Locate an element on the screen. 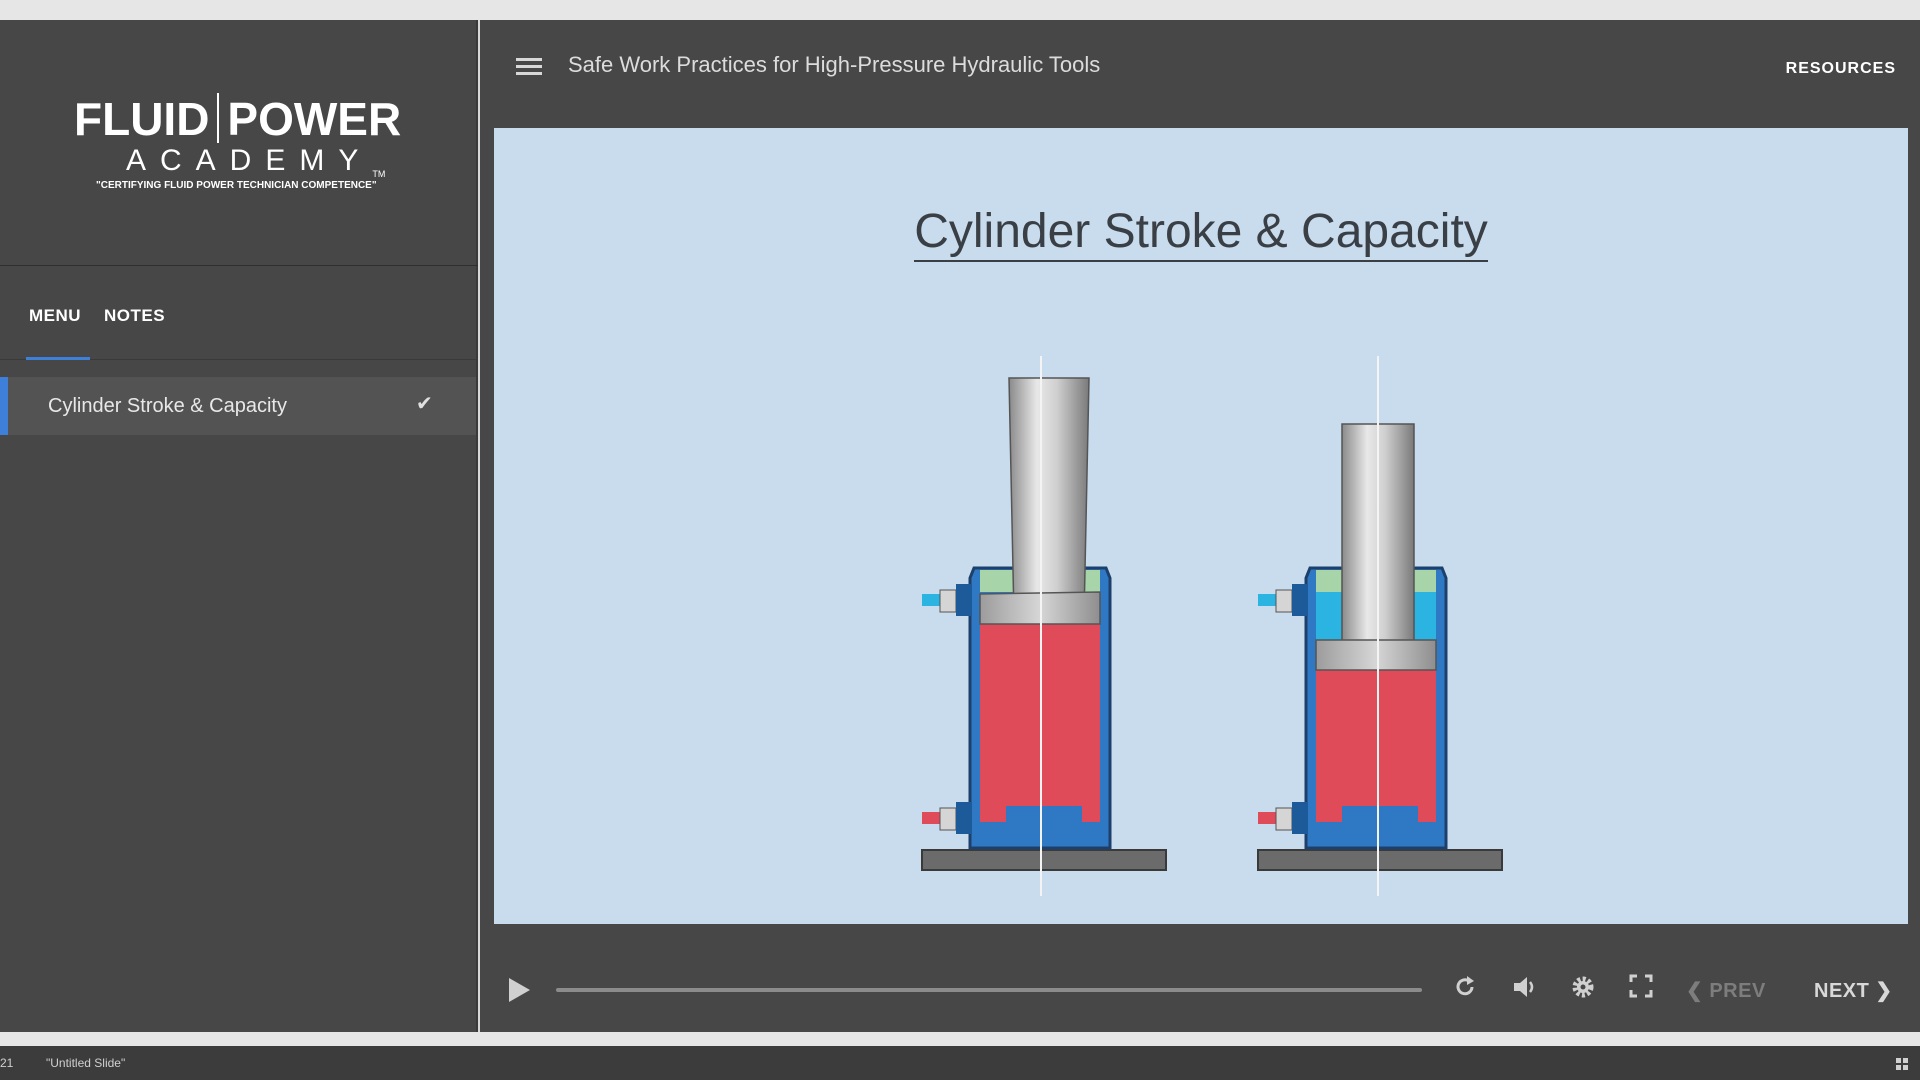 The width and height of the screenshot is (1920, 1080). right-top-fitting is located at coordinates (1284, 601).